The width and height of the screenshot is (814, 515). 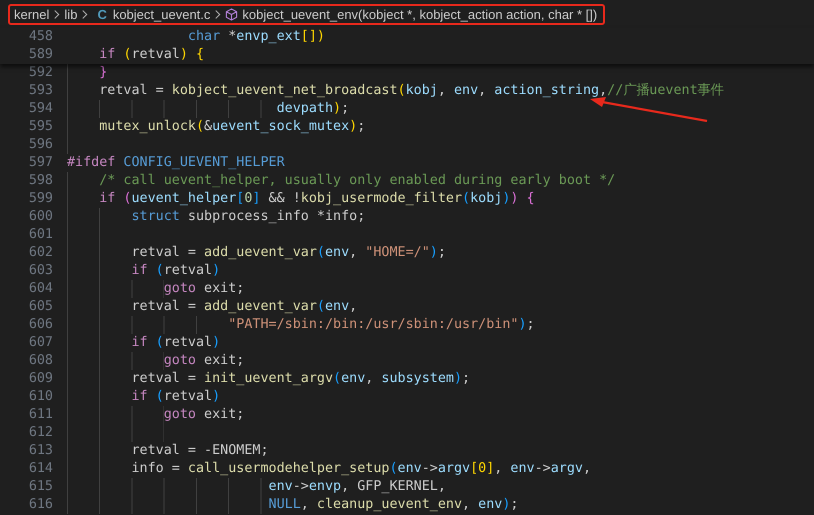 I want to click on code-line: info = call_usermodehelper_setup(env->argv[0], env->argv,, so click(x=361, y=469).